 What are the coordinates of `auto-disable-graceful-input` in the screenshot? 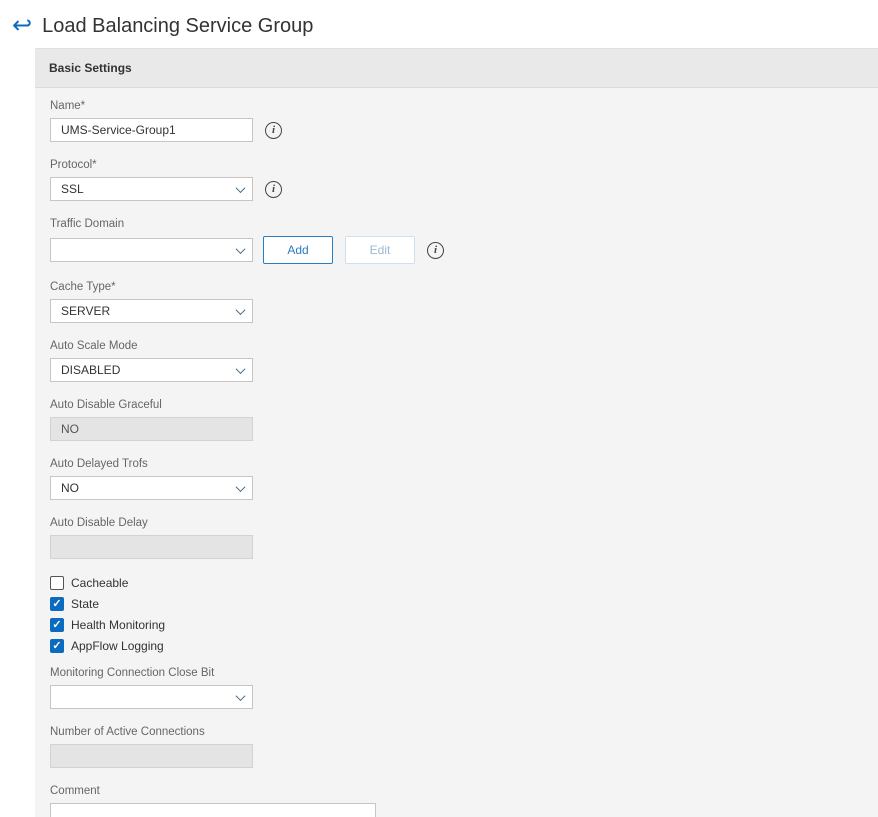 It's located at (151, 429).